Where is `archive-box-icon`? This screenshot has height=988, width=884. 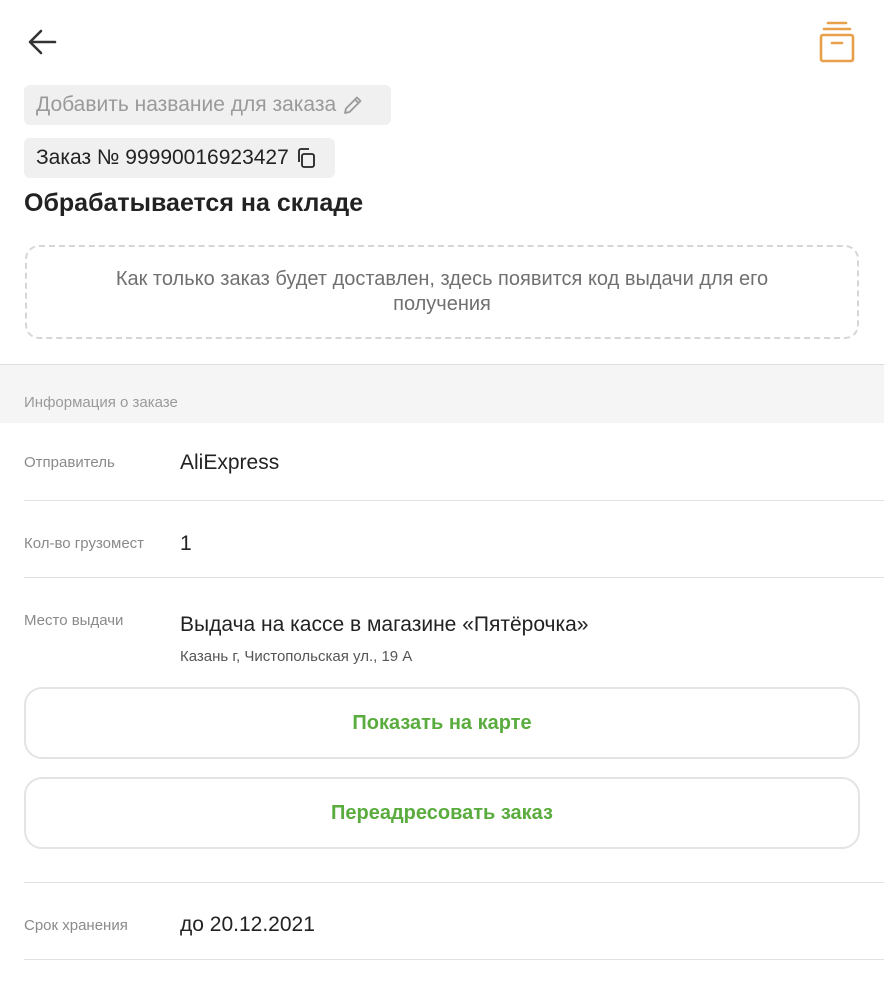
archive-box-icon is located at coordinates (837, 42).